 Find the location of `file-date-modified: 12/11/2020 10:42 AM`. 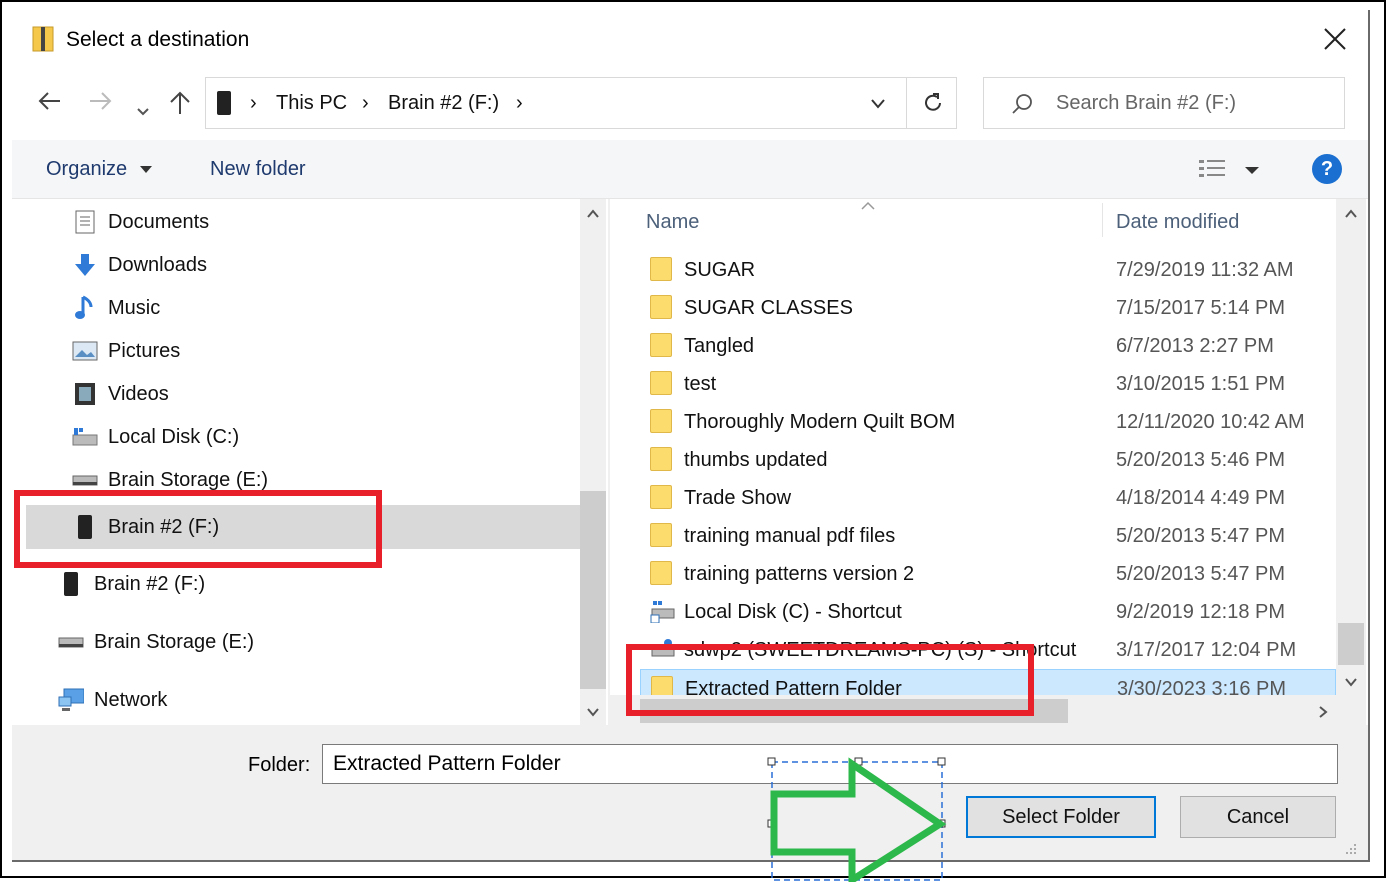

file-date-modified: 12/11/2020 10:42 AM is located at coordinates (1210, 422).